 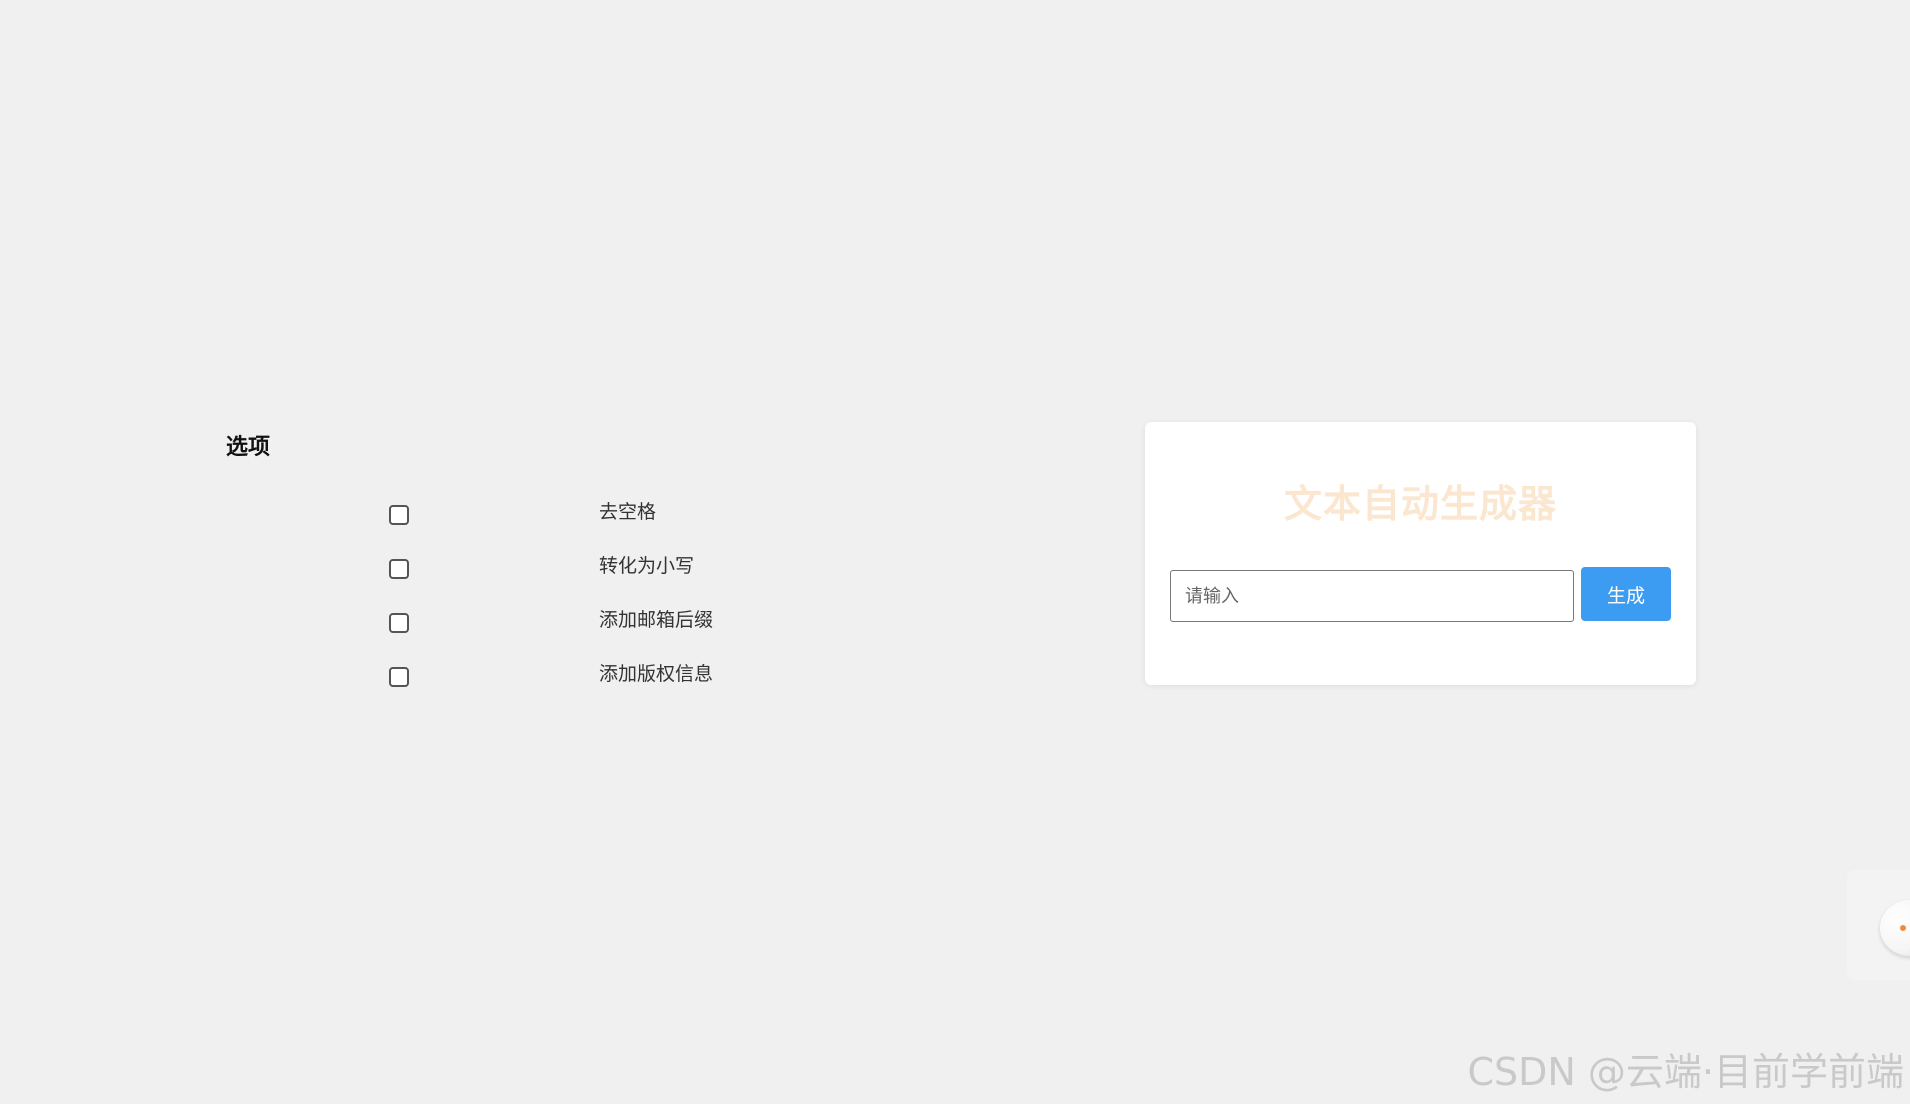 What do you see at coordinates (628, 512) in the screenshot?
I see `option-label-trim-spaces: 去空格` at bounding box center [628, 512].